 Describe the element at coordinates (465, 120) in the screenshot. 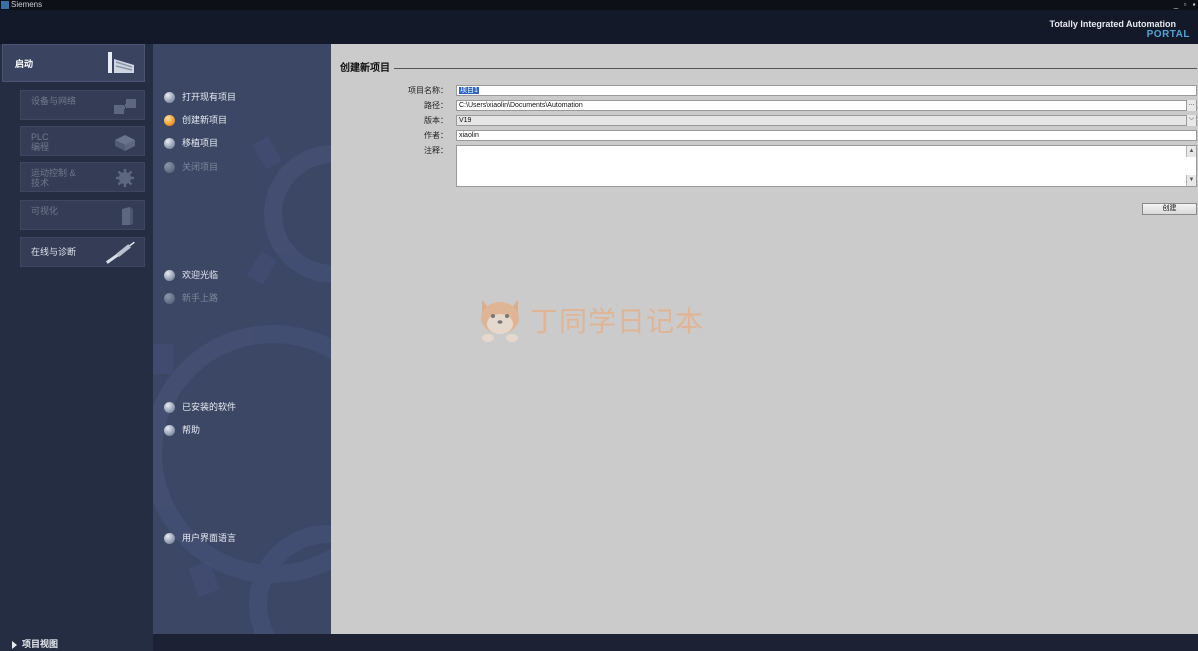

I see `version-value: V19` at that location.